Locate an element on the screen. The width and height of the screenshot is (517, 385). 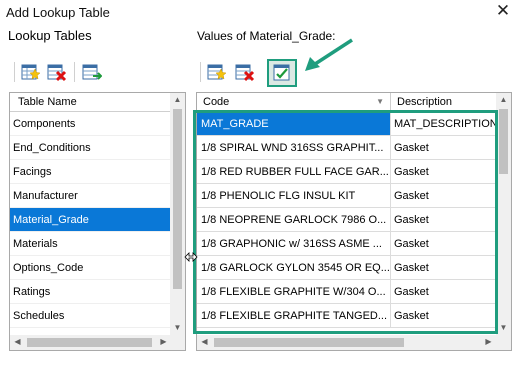
grid-cell-description: MAT_DESCRIPTION is located at coordinates (446, 124).